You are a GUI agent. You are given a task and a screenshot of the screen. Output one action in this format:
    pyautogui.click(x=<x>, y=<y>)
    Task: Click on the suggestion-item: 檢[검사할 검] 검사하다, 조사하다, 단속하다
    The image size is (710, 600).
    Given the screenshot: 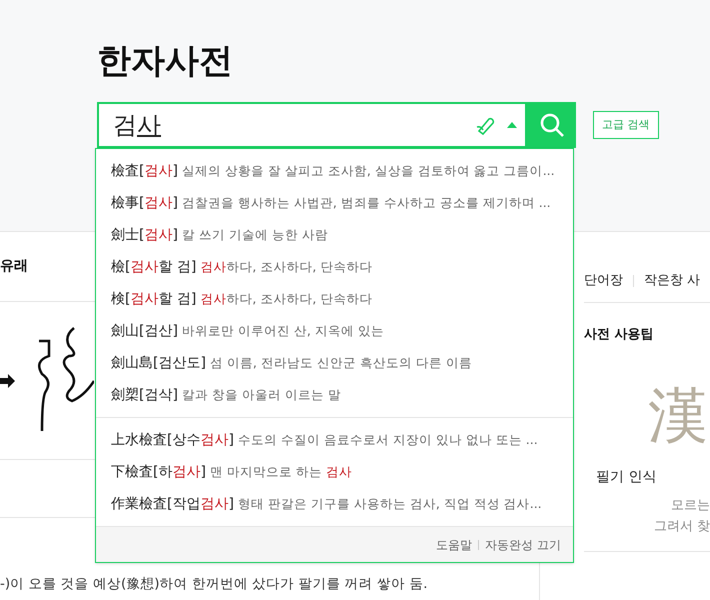 What is the action you would take?
    pyautogui.click(x=334, y=267)
    